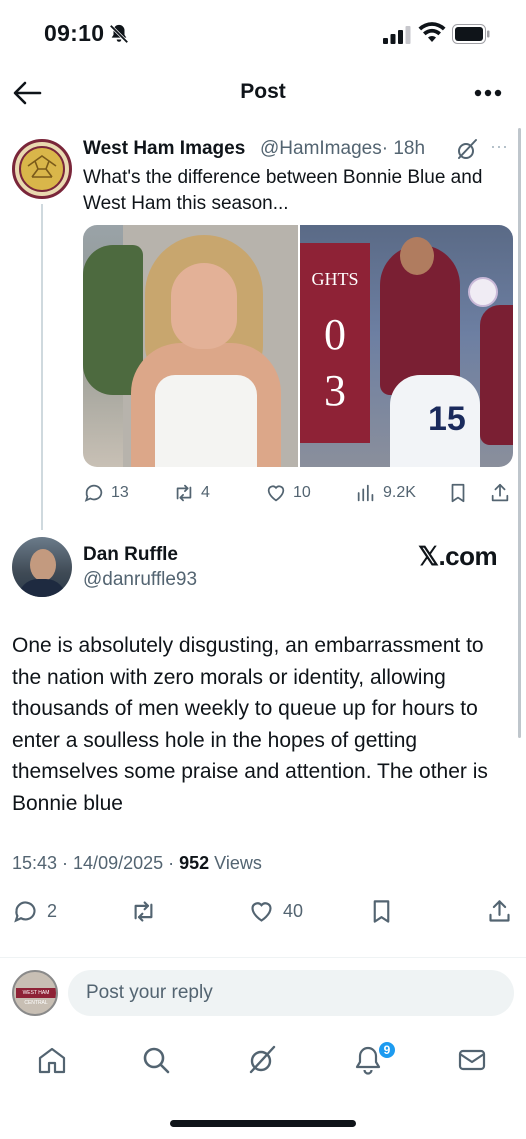 The width and height of the screenshot is (526, 1139). Describe the element at coordinates (472, 1060) in the screenshot. I see `messages-icon` at that location.